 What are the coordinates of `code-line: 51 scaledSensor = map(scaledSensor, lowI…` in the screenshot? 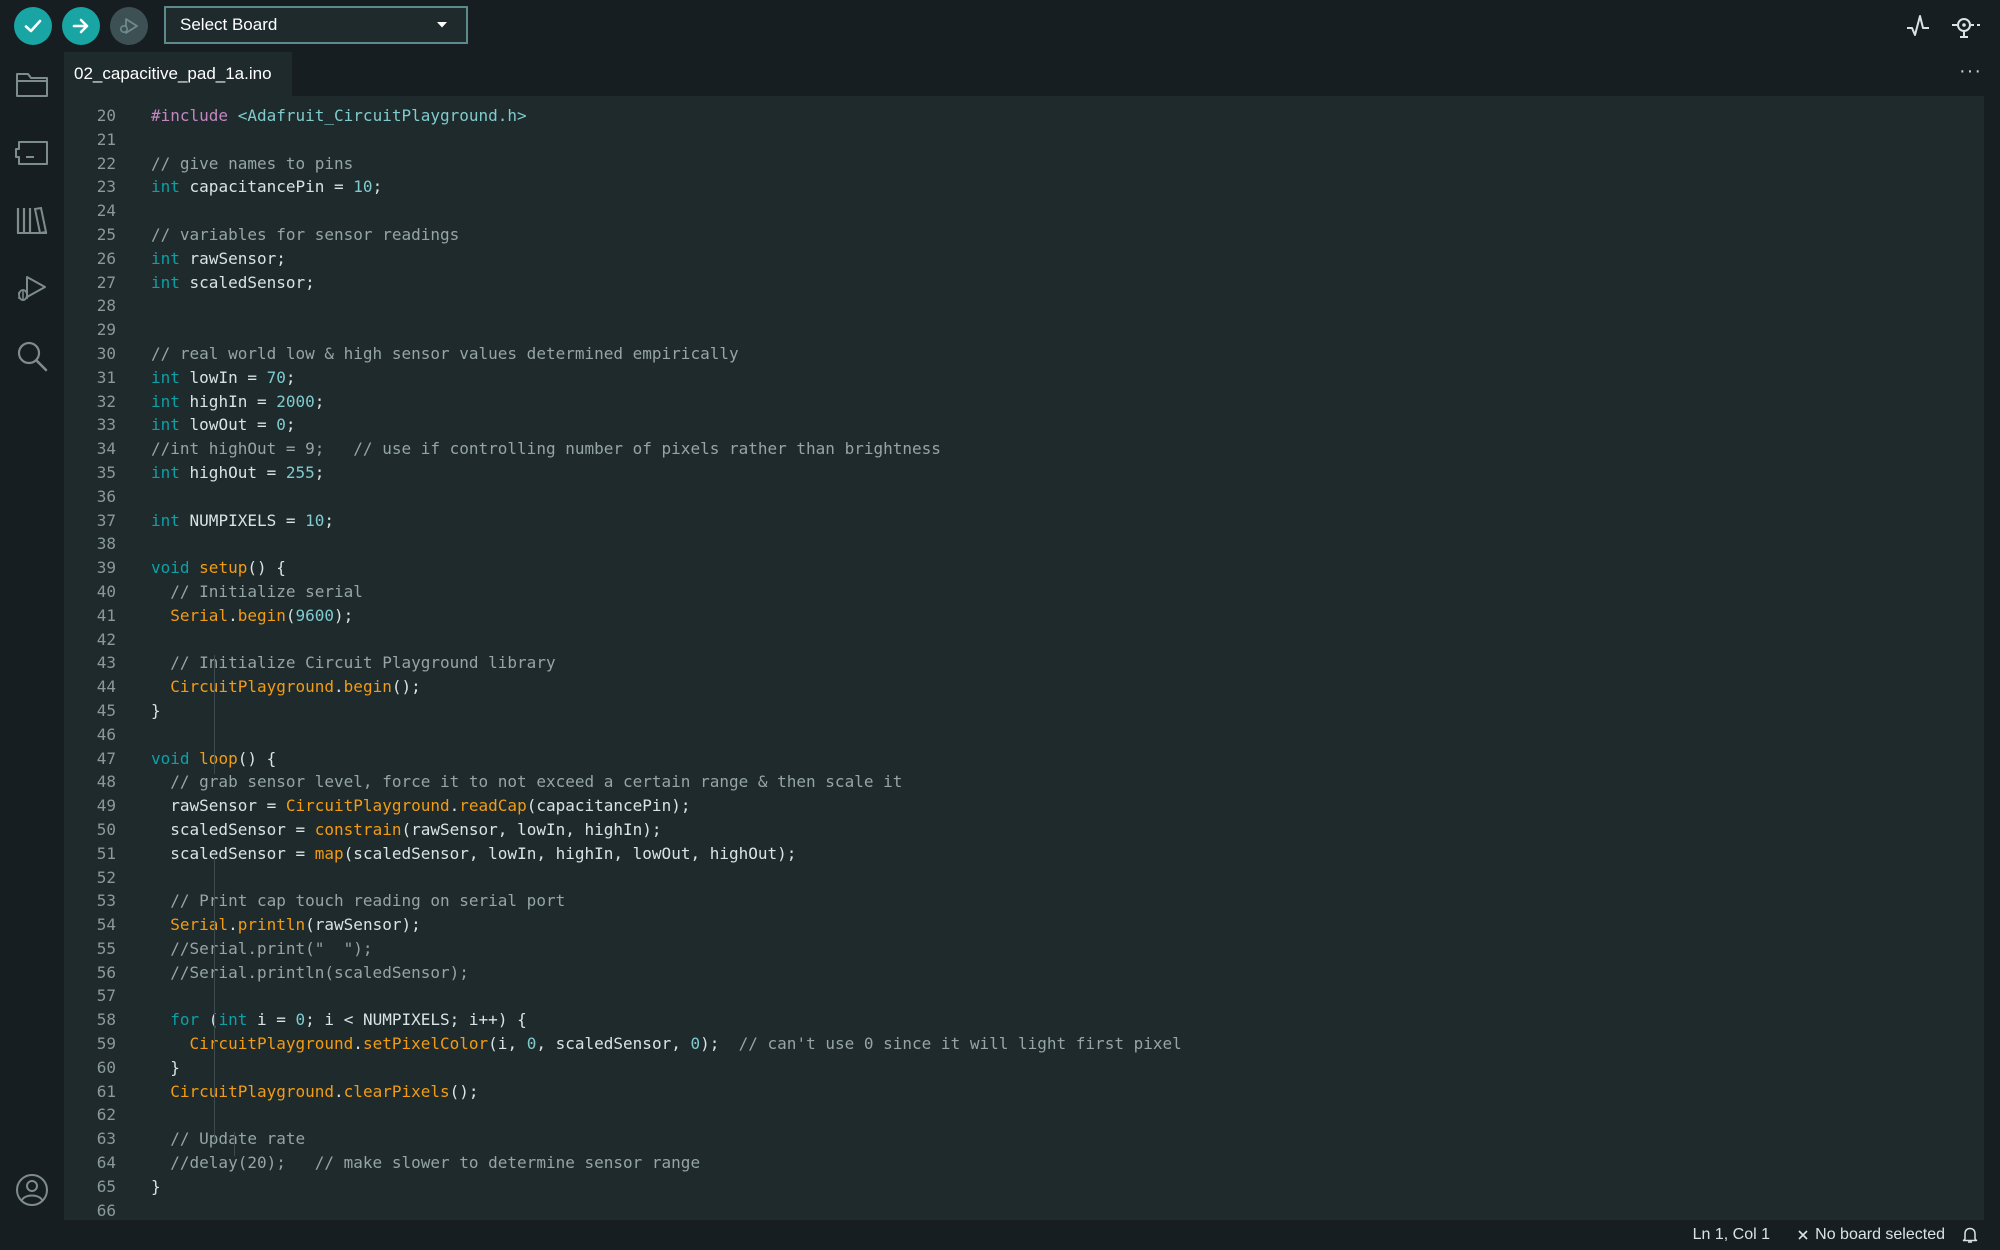 It's located at (1024, 854).